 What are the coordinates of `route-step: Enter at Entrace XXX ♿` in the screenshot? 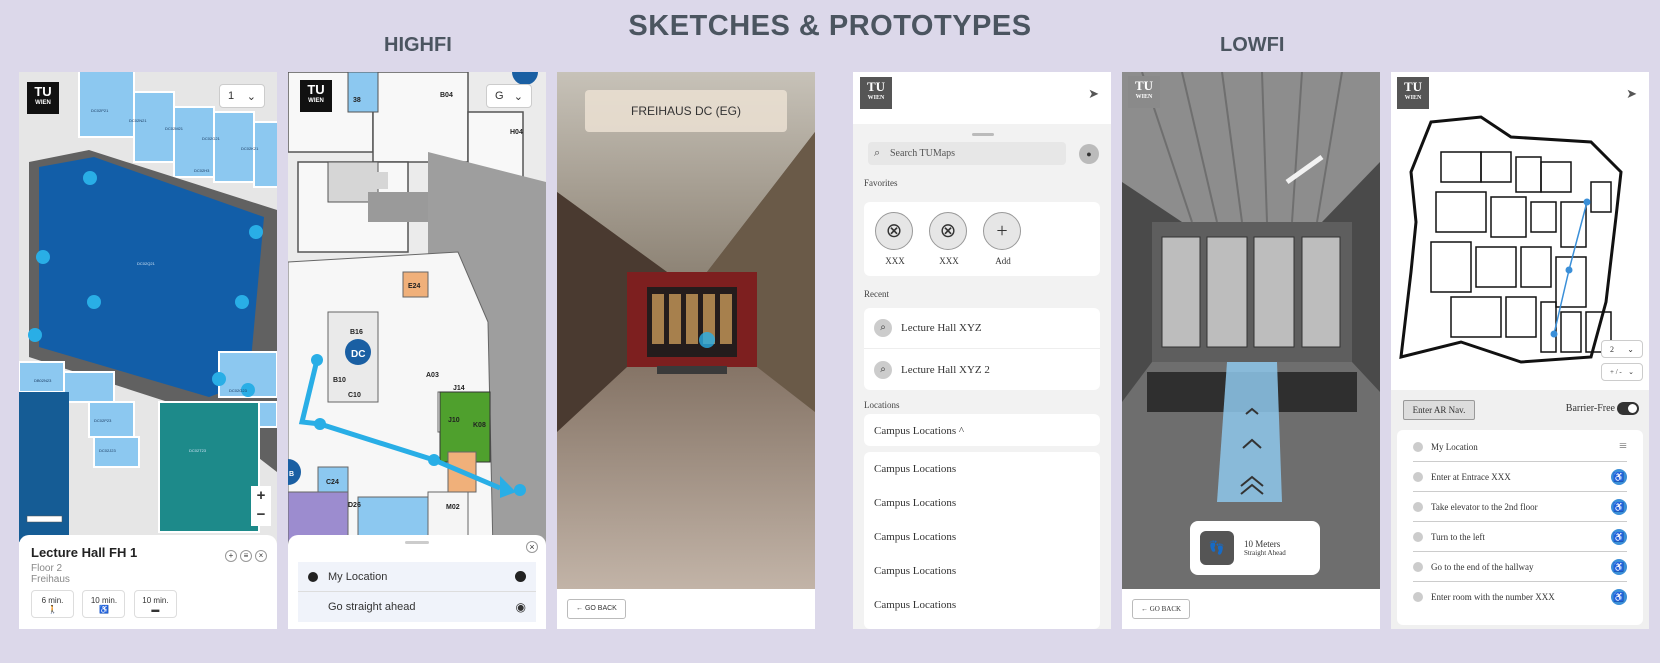 It's located at (1520, 477).